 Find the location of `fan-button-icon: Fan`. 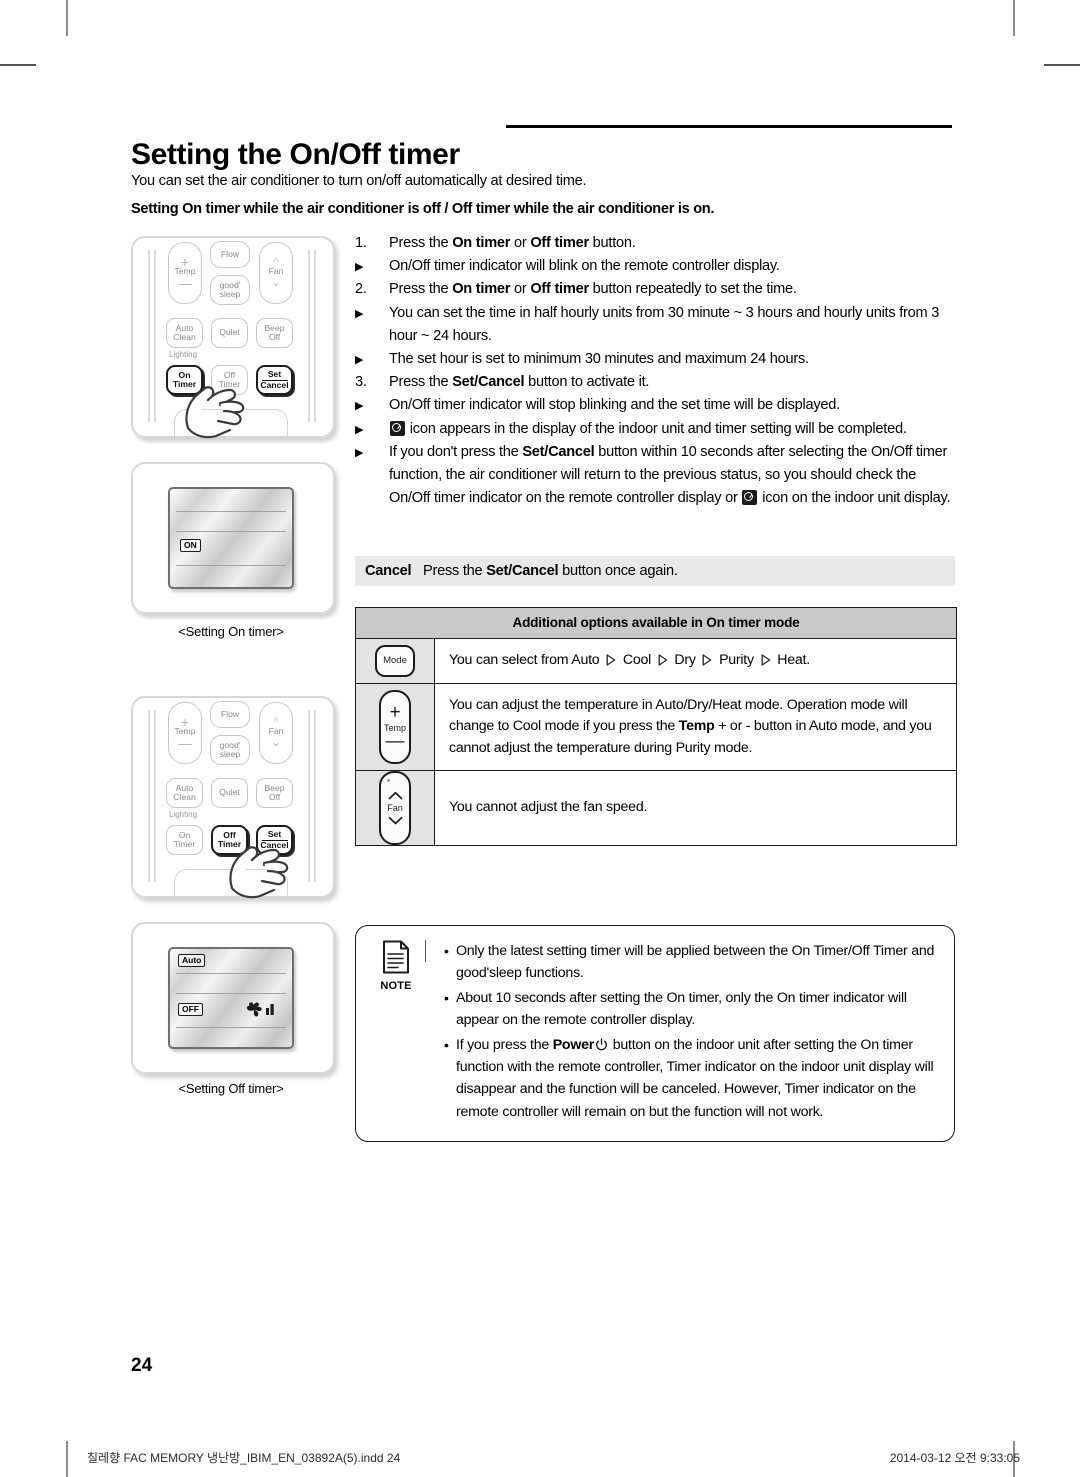

fan-button-icon: Fan is located at coordinates (395, 808).